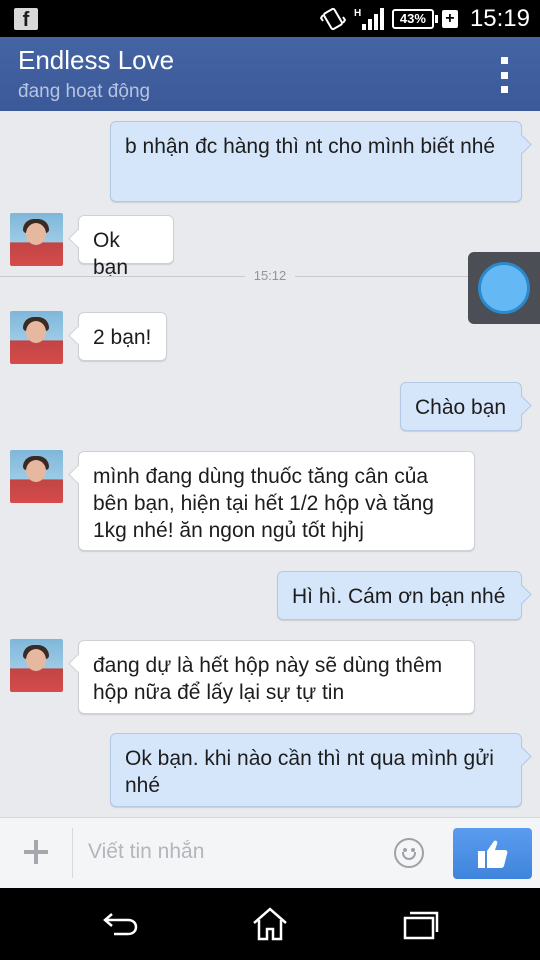 The width and height of the screenshot is (540, 960). What do you see at coordinates (36, 852) in the screenshot?
I see `plus-icon` at bounding box center [36, 852].